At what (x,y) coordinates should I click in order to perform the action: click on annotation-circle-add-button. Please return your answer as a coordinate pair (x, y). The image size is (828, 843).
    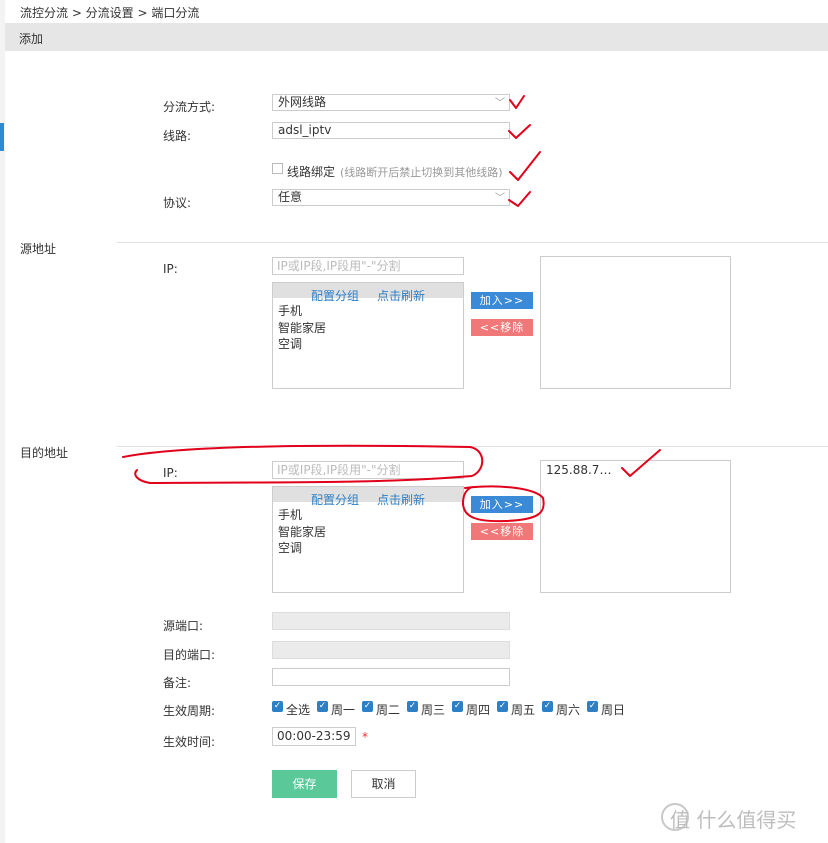
    Looking at the image, I should click on (503, 504).